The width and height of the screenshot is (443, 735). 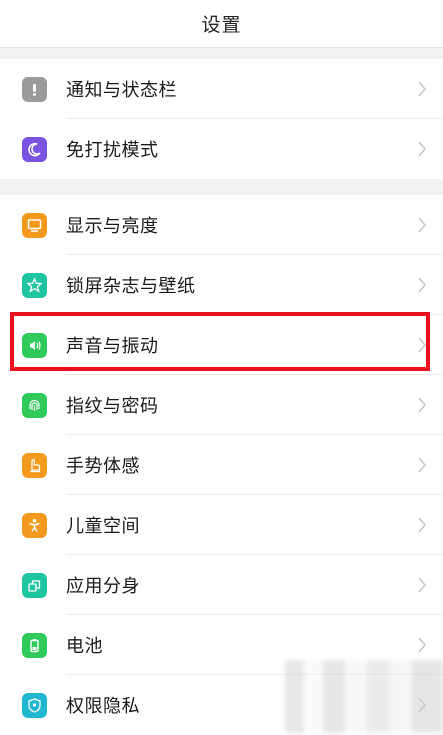 What do you see at coordinates (131, 286) in the screenshot?
I see `settings-item-label: 锁屏杂志与壁纸` at bounding box center [131, 286].